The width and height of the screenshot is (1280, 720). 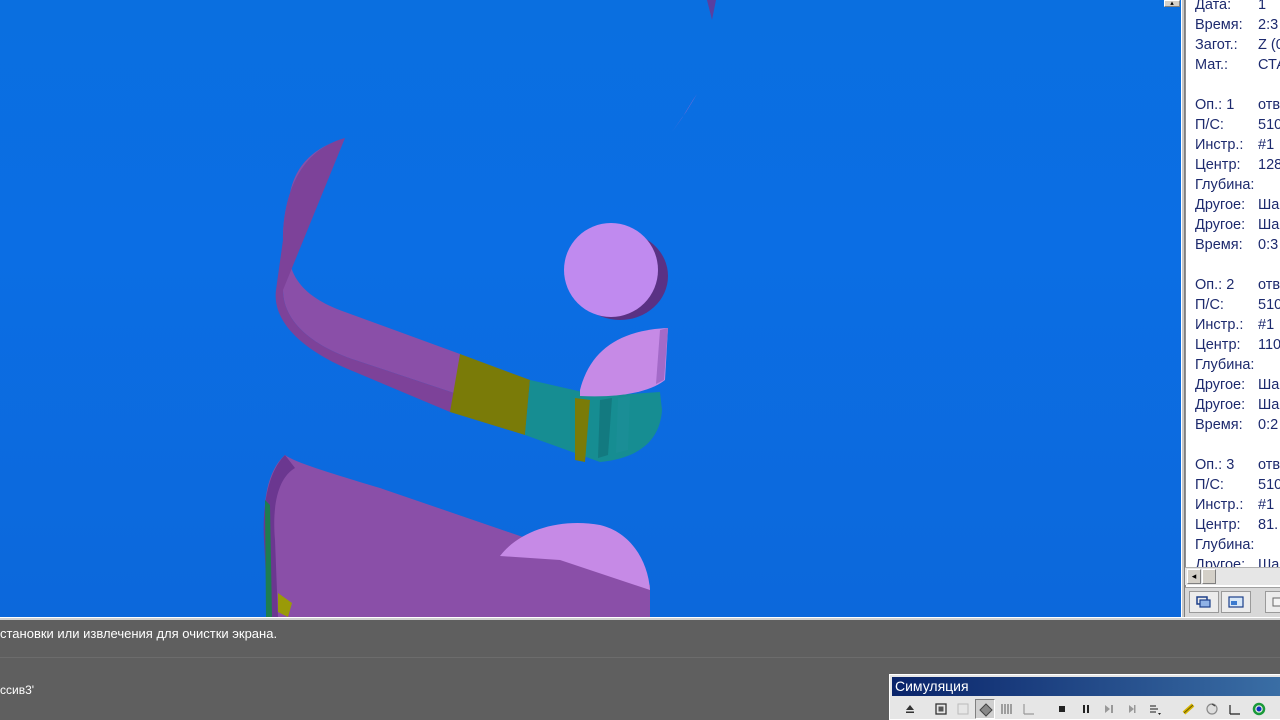 I want to click on info-row-label: П/С:, so click(x=1209, y=305).